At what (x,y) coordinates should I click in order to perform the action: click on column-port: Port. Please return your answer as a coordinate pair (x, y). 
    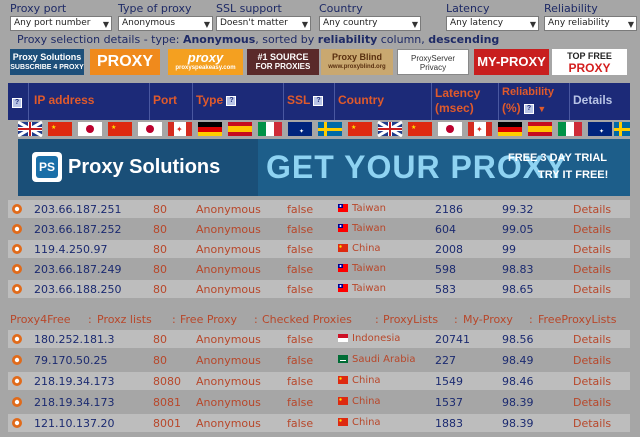
    Looking at the image, I should click on (171, 101).